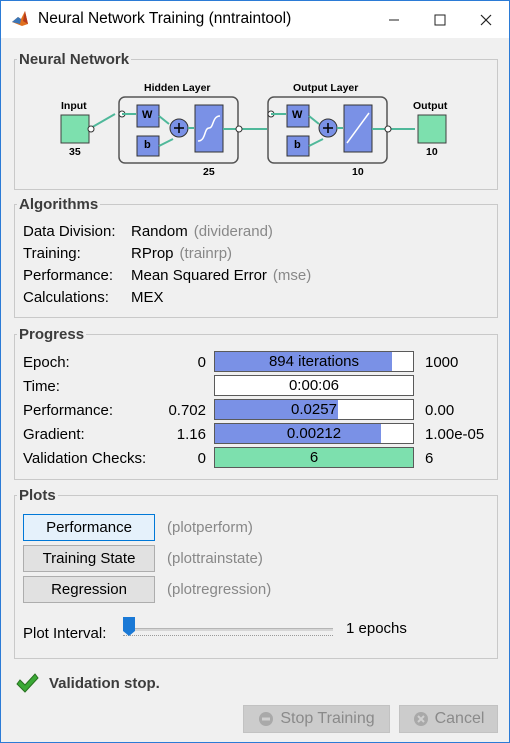  What do you see at coordinates (75, 152) in the screenshot?
I see `input-size: 35` at bounding box center [75, 152].